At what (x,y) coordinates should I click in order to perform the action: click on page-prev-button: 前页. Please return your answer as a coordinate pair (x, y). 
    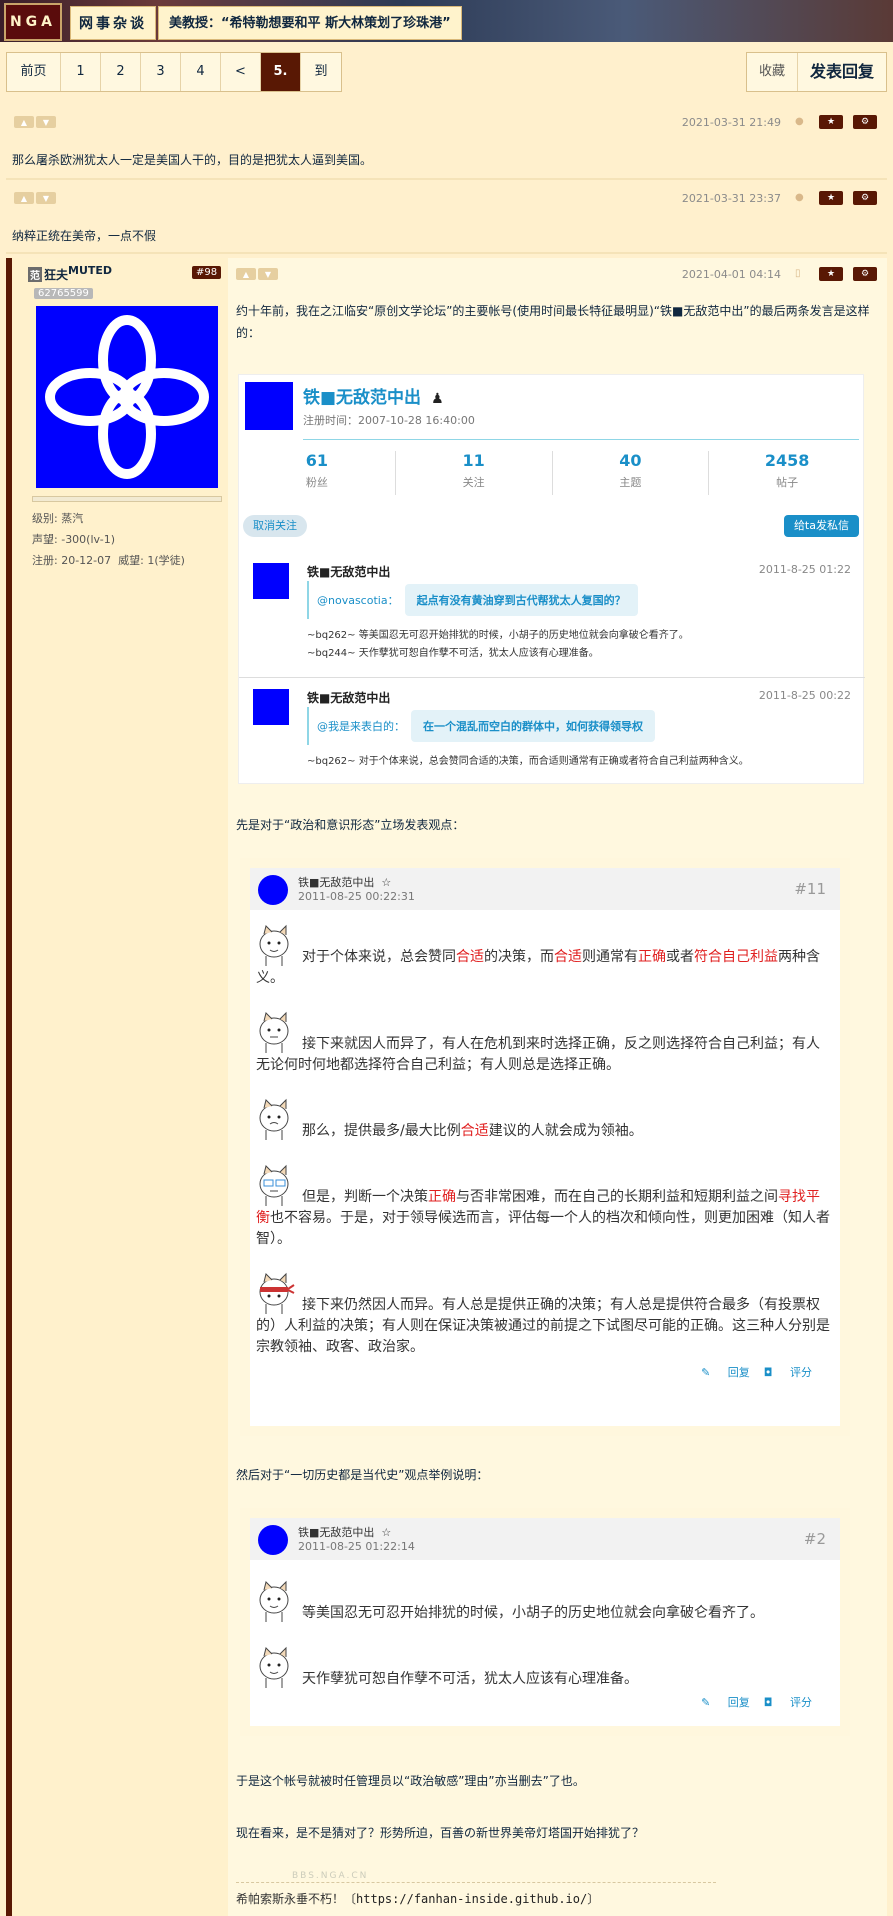
    Looking at the image, I should click on (34, 72).